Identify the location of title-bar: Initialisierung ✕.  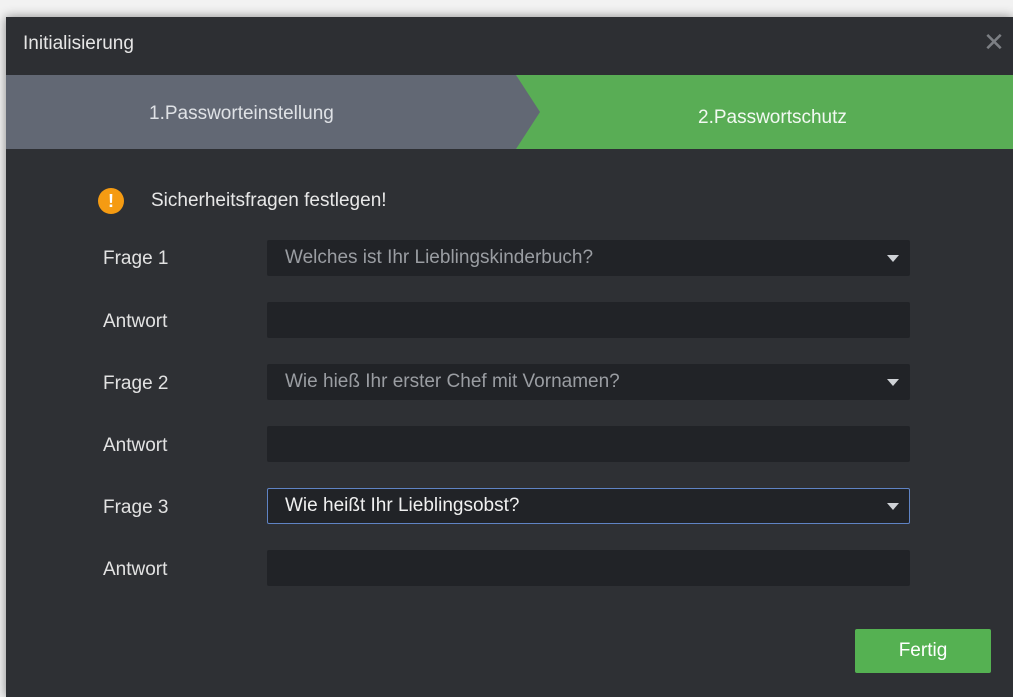
(509, 46).